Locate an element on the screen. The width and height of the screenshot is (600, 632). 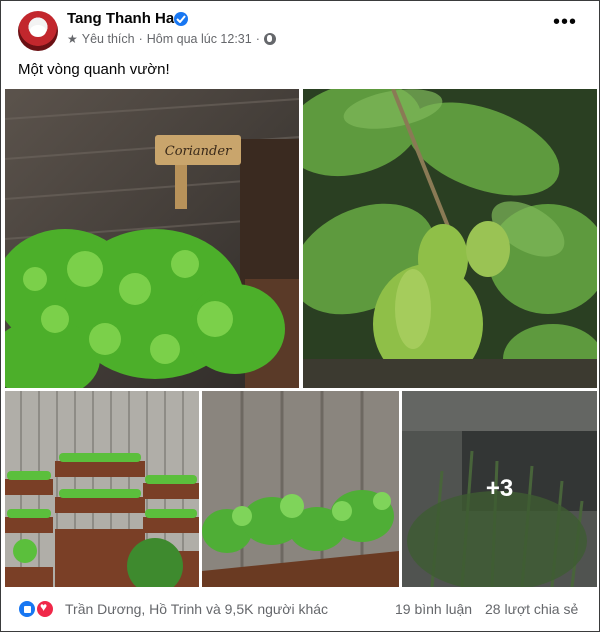
love-icon is located at coordinates (45, 609).